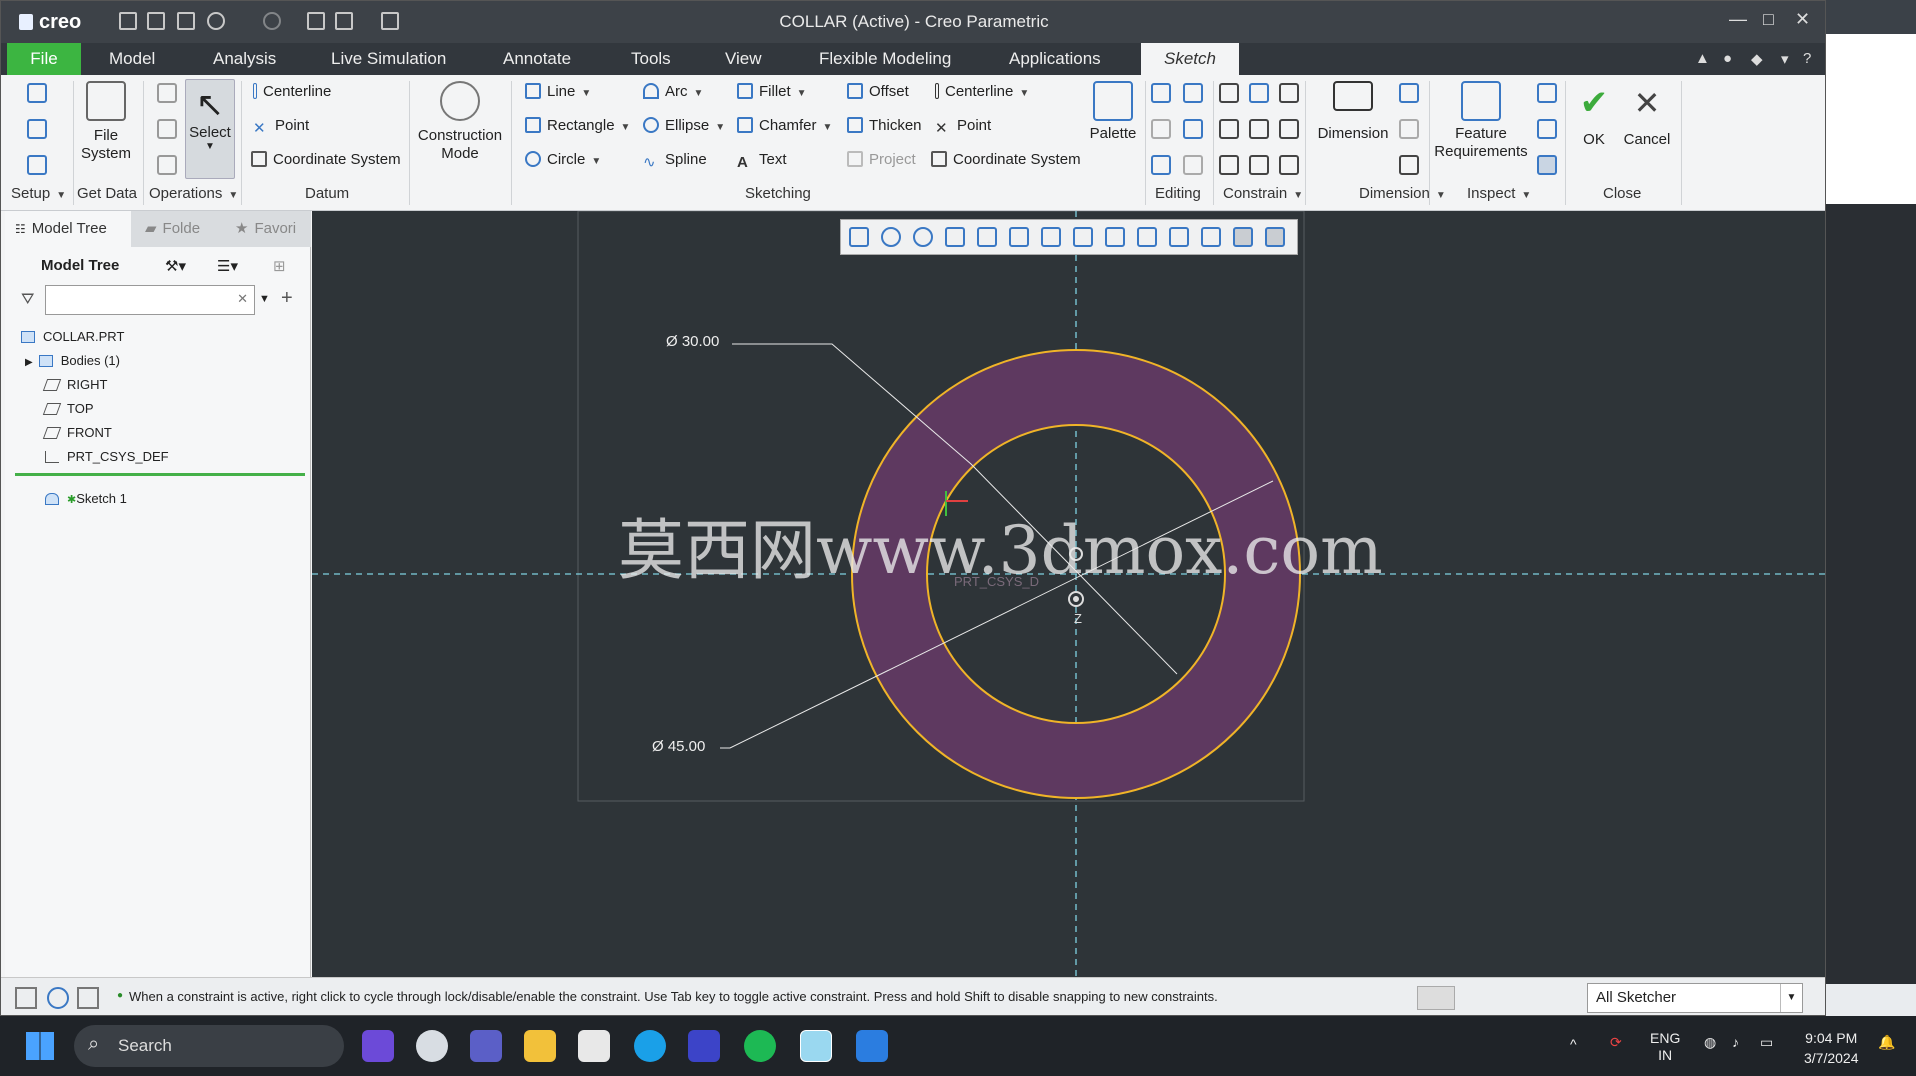 Image resolution: width=1916 pixels, height=1076 pixels. I want to click on network-icon: ◍, so click(1710, 1042).